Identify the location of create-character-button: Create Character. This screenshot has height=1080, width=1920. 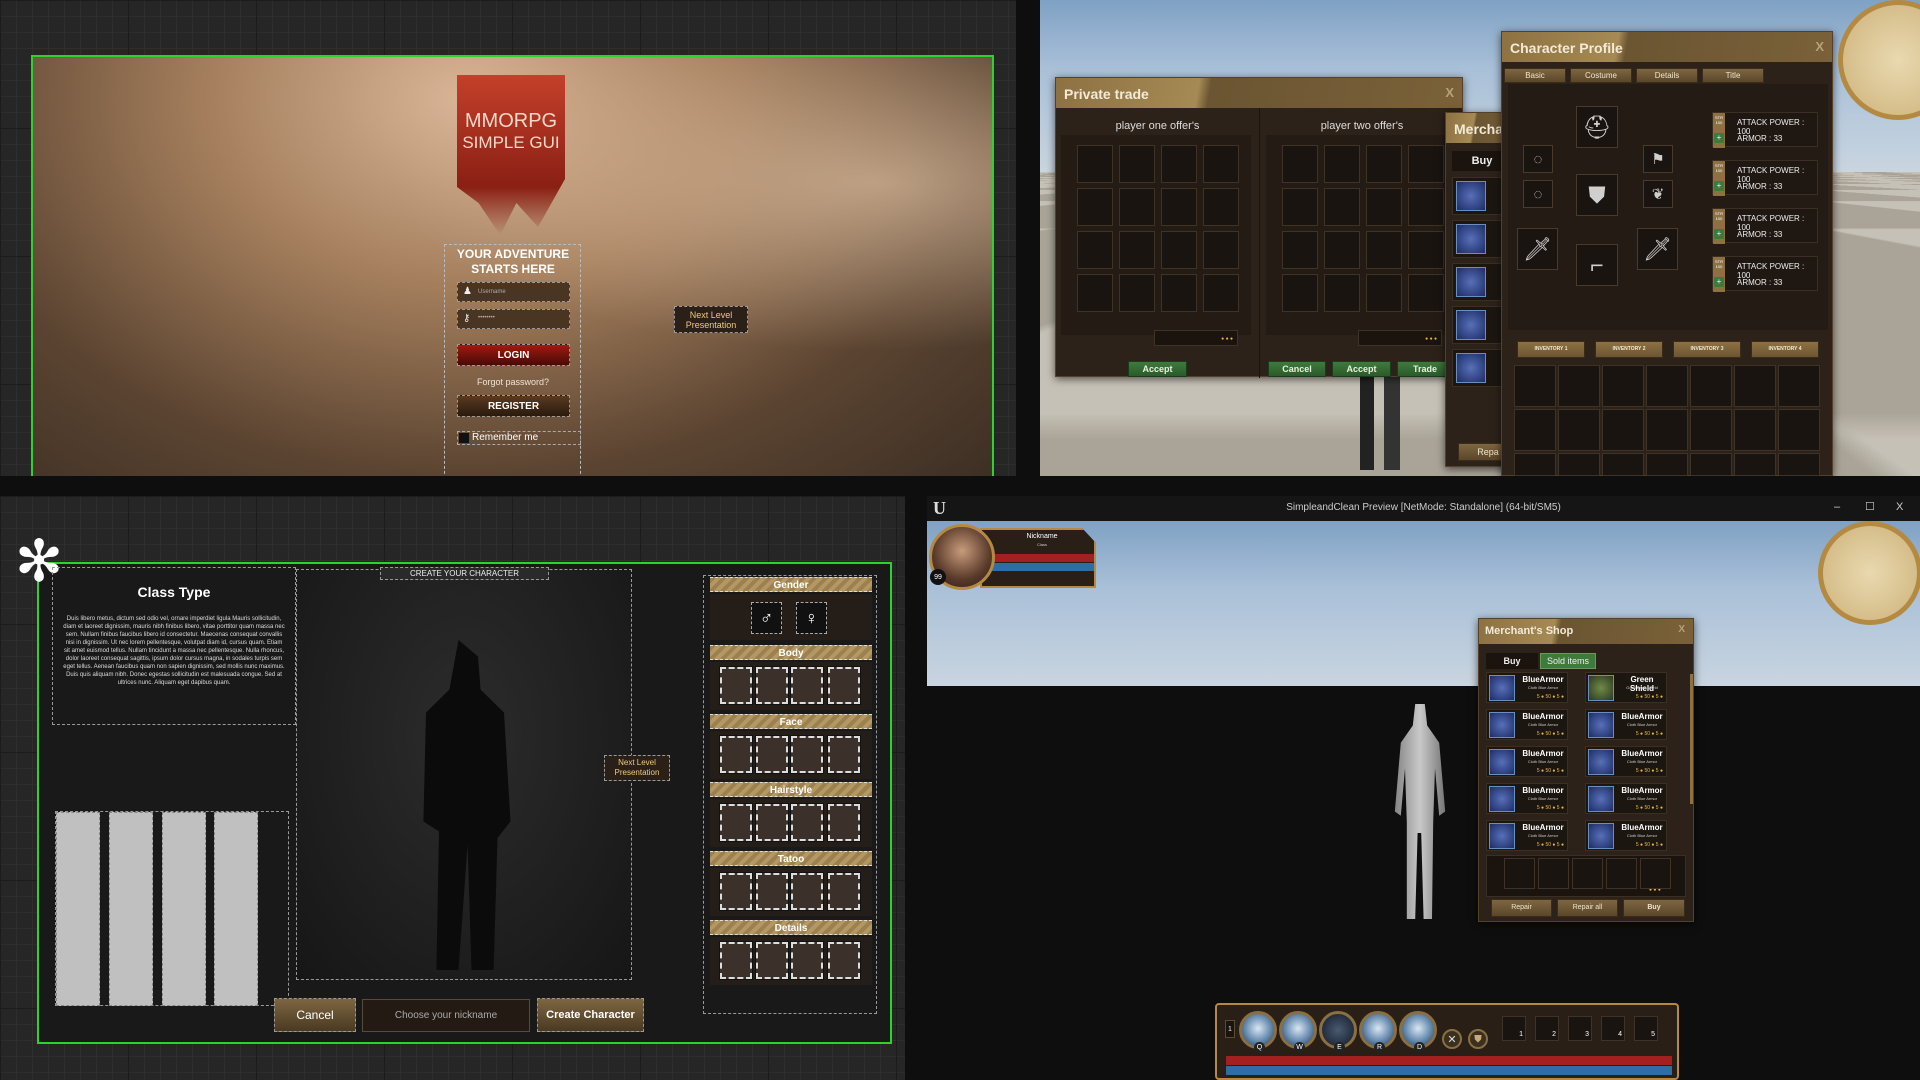
(590, 1015).